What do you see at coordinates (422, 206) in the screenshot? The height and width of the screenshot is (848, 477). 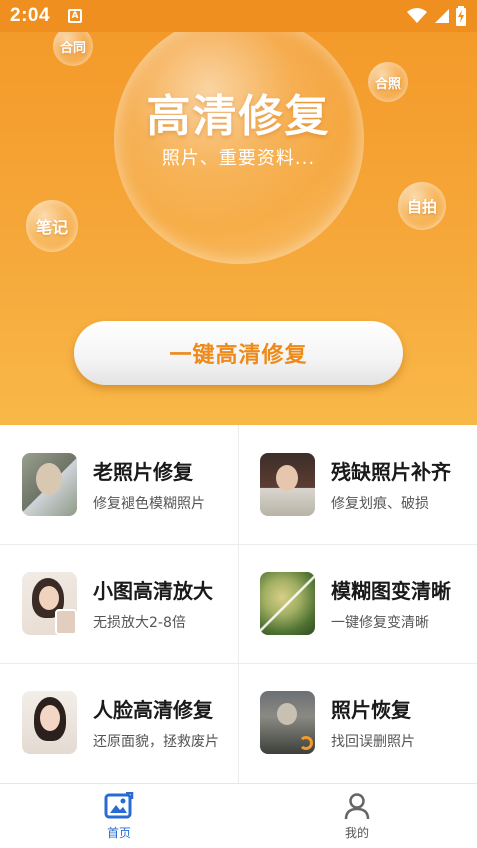 I see `bubble-selfie: 自拍` at bounding box center [422, 206].